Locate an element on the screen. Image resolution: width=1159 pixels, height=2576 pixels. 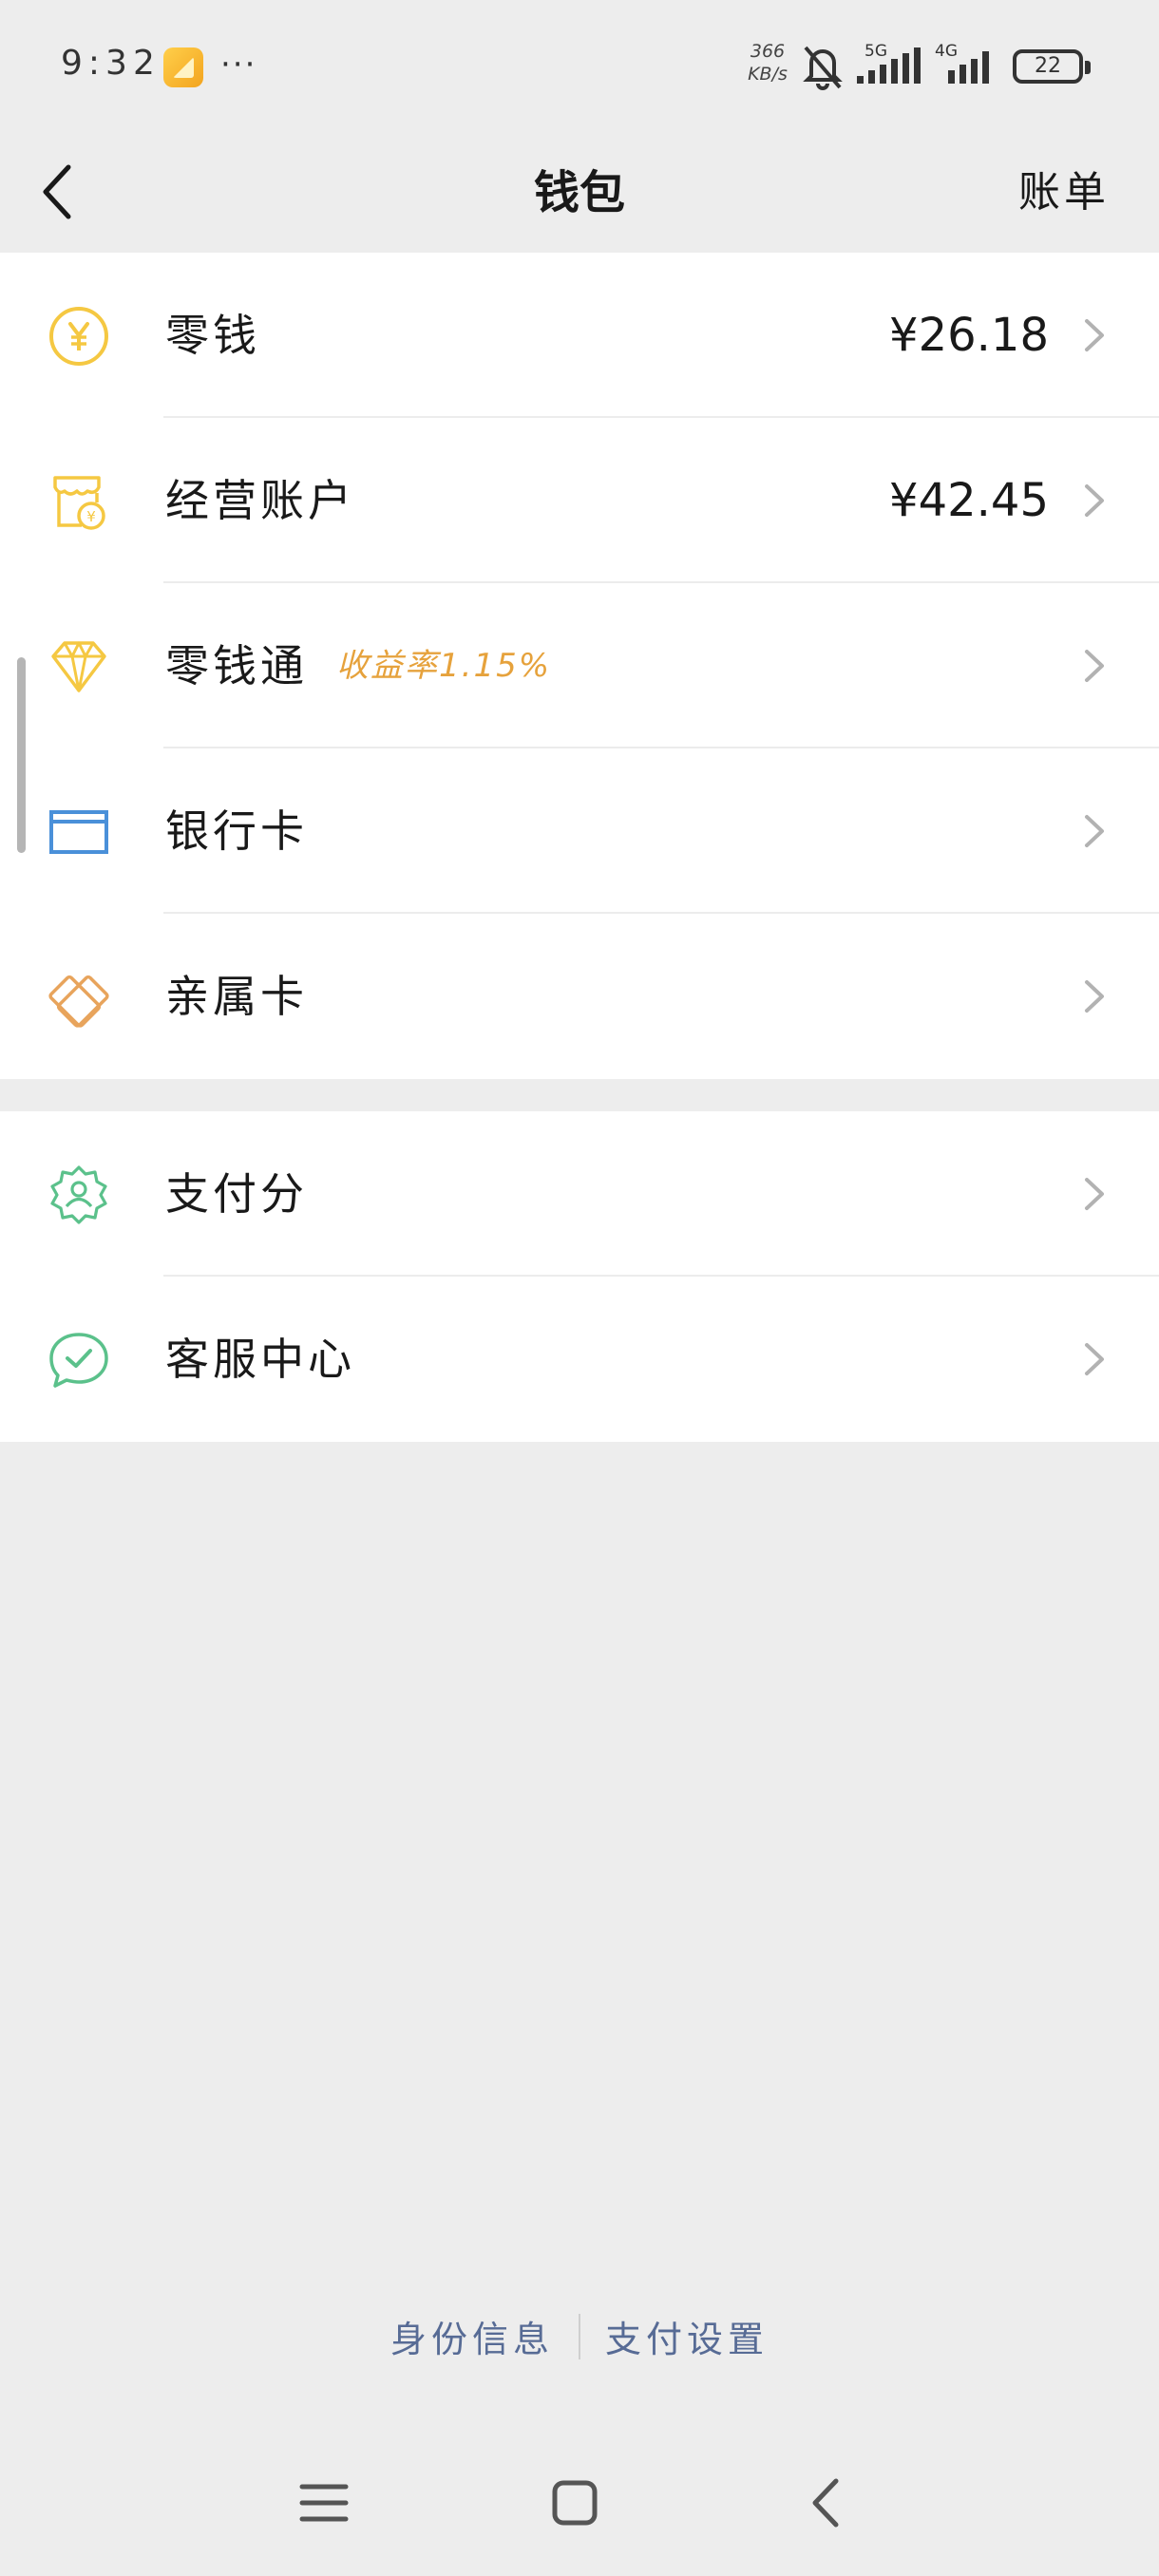
back-icon is located at coordinates (827, 2503).